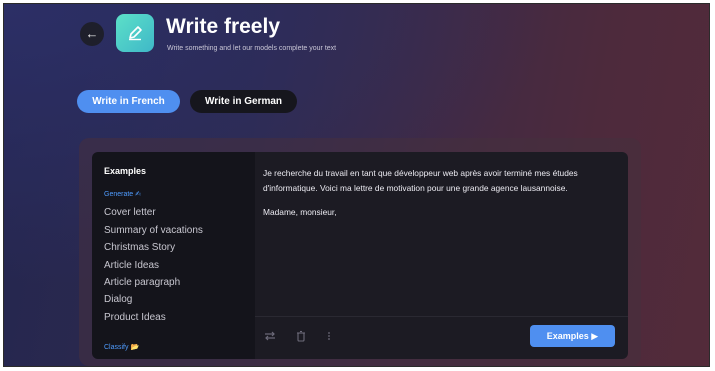  What do you see at coordinates (135, 317) in the screenshot?
I see `example-item-product-ideas: Product Ideas` at bounding box center [135, 317].